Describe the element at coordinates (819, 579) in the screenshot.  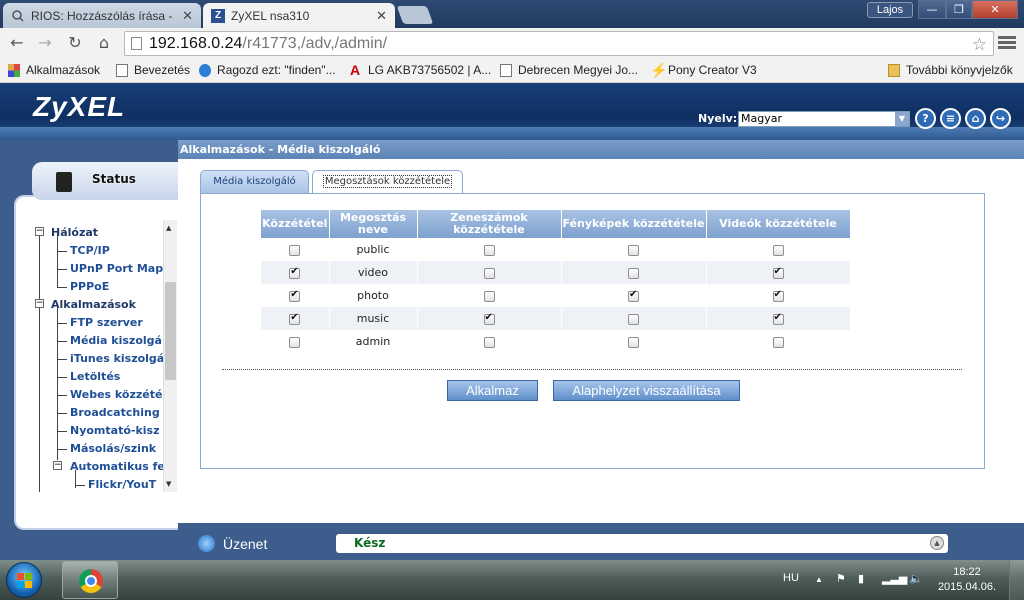
I see `tray-expand-icon: ▲` at that location.